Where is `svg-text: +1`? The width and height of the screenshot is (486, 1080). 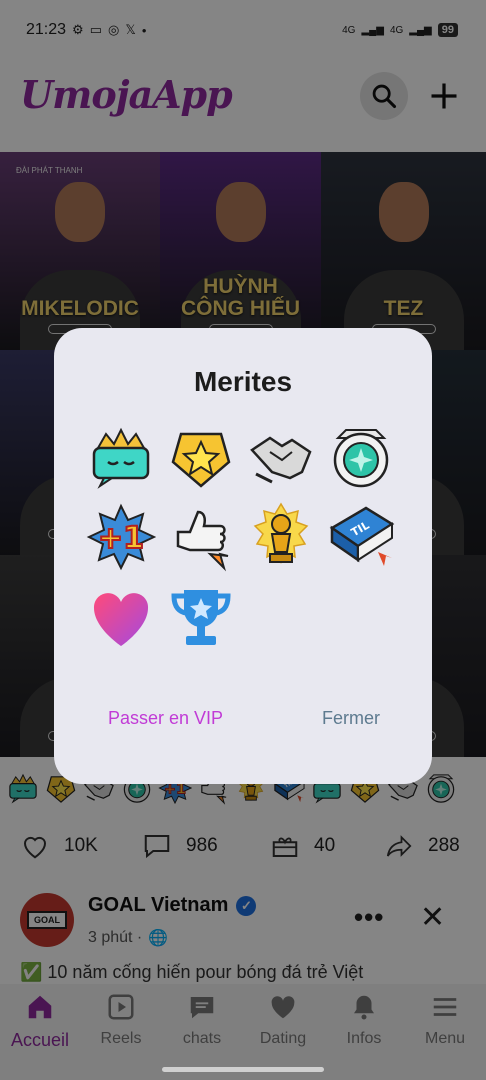
svg-text: +1 is located at coordinates (121, 538).